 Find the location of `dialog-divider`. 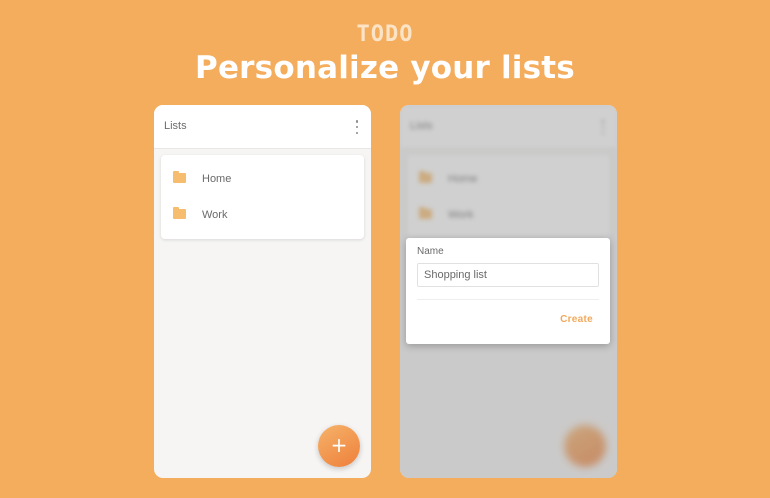

dialog-divider is located at coordinates (508, 299).